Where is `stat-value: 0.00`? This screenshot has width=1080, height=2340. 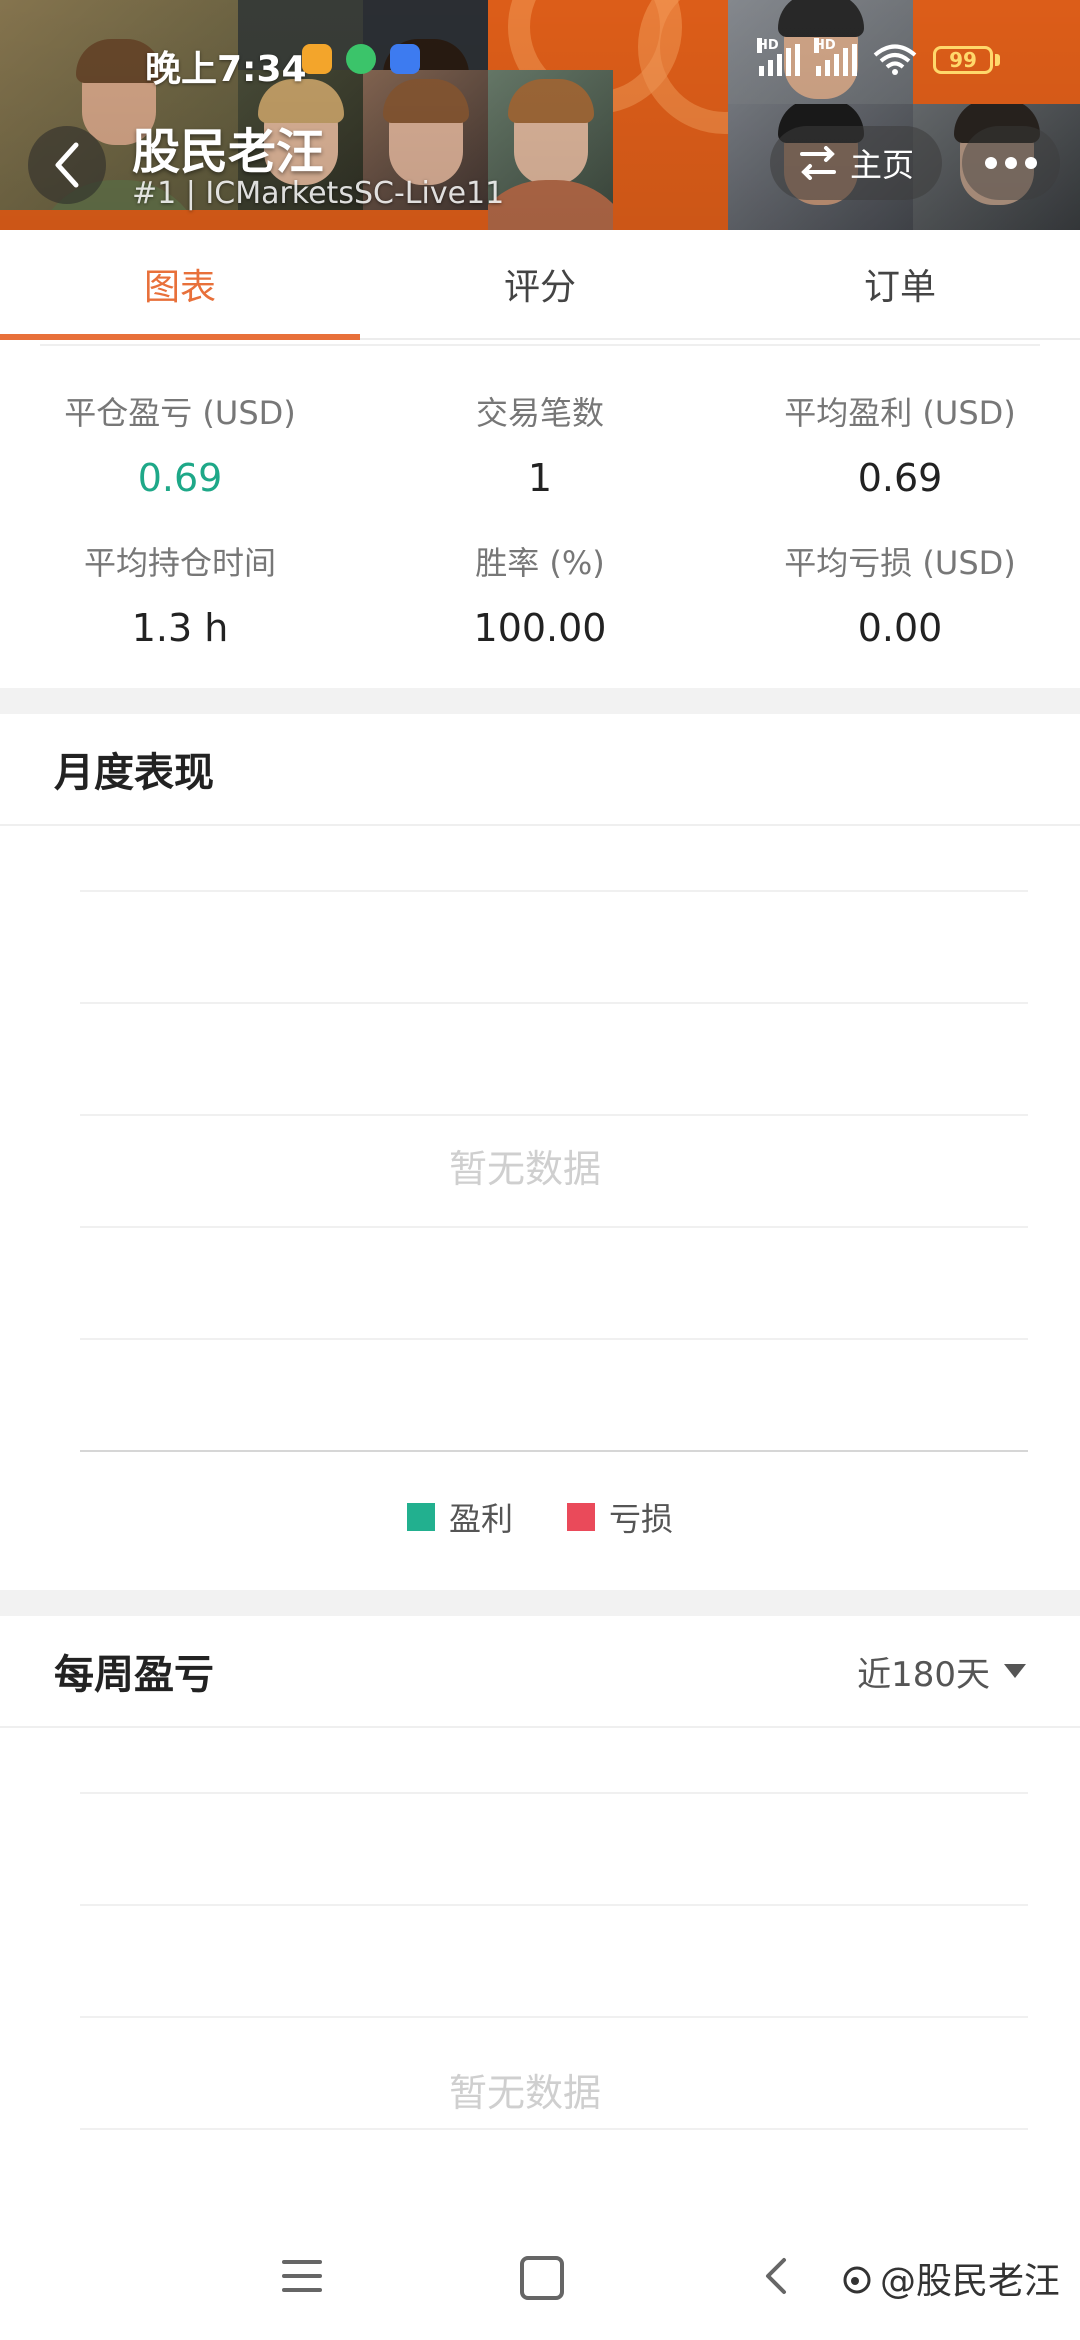
stat-value: 0.00 is located at coordinates (900, 628).